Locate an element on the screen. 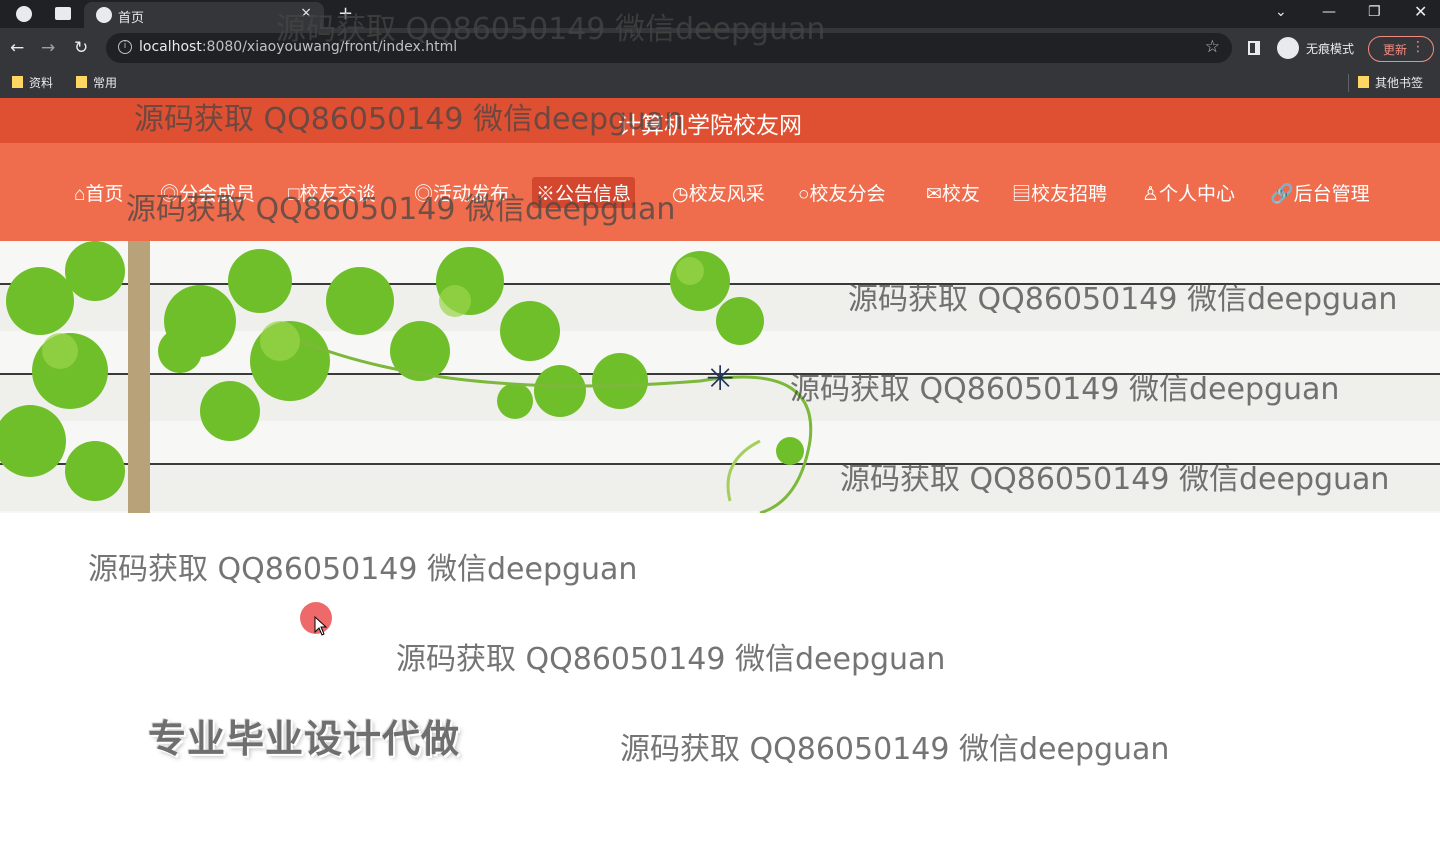  bookmark-folder-changyong: 常用 is located at coordinates (96, 82).